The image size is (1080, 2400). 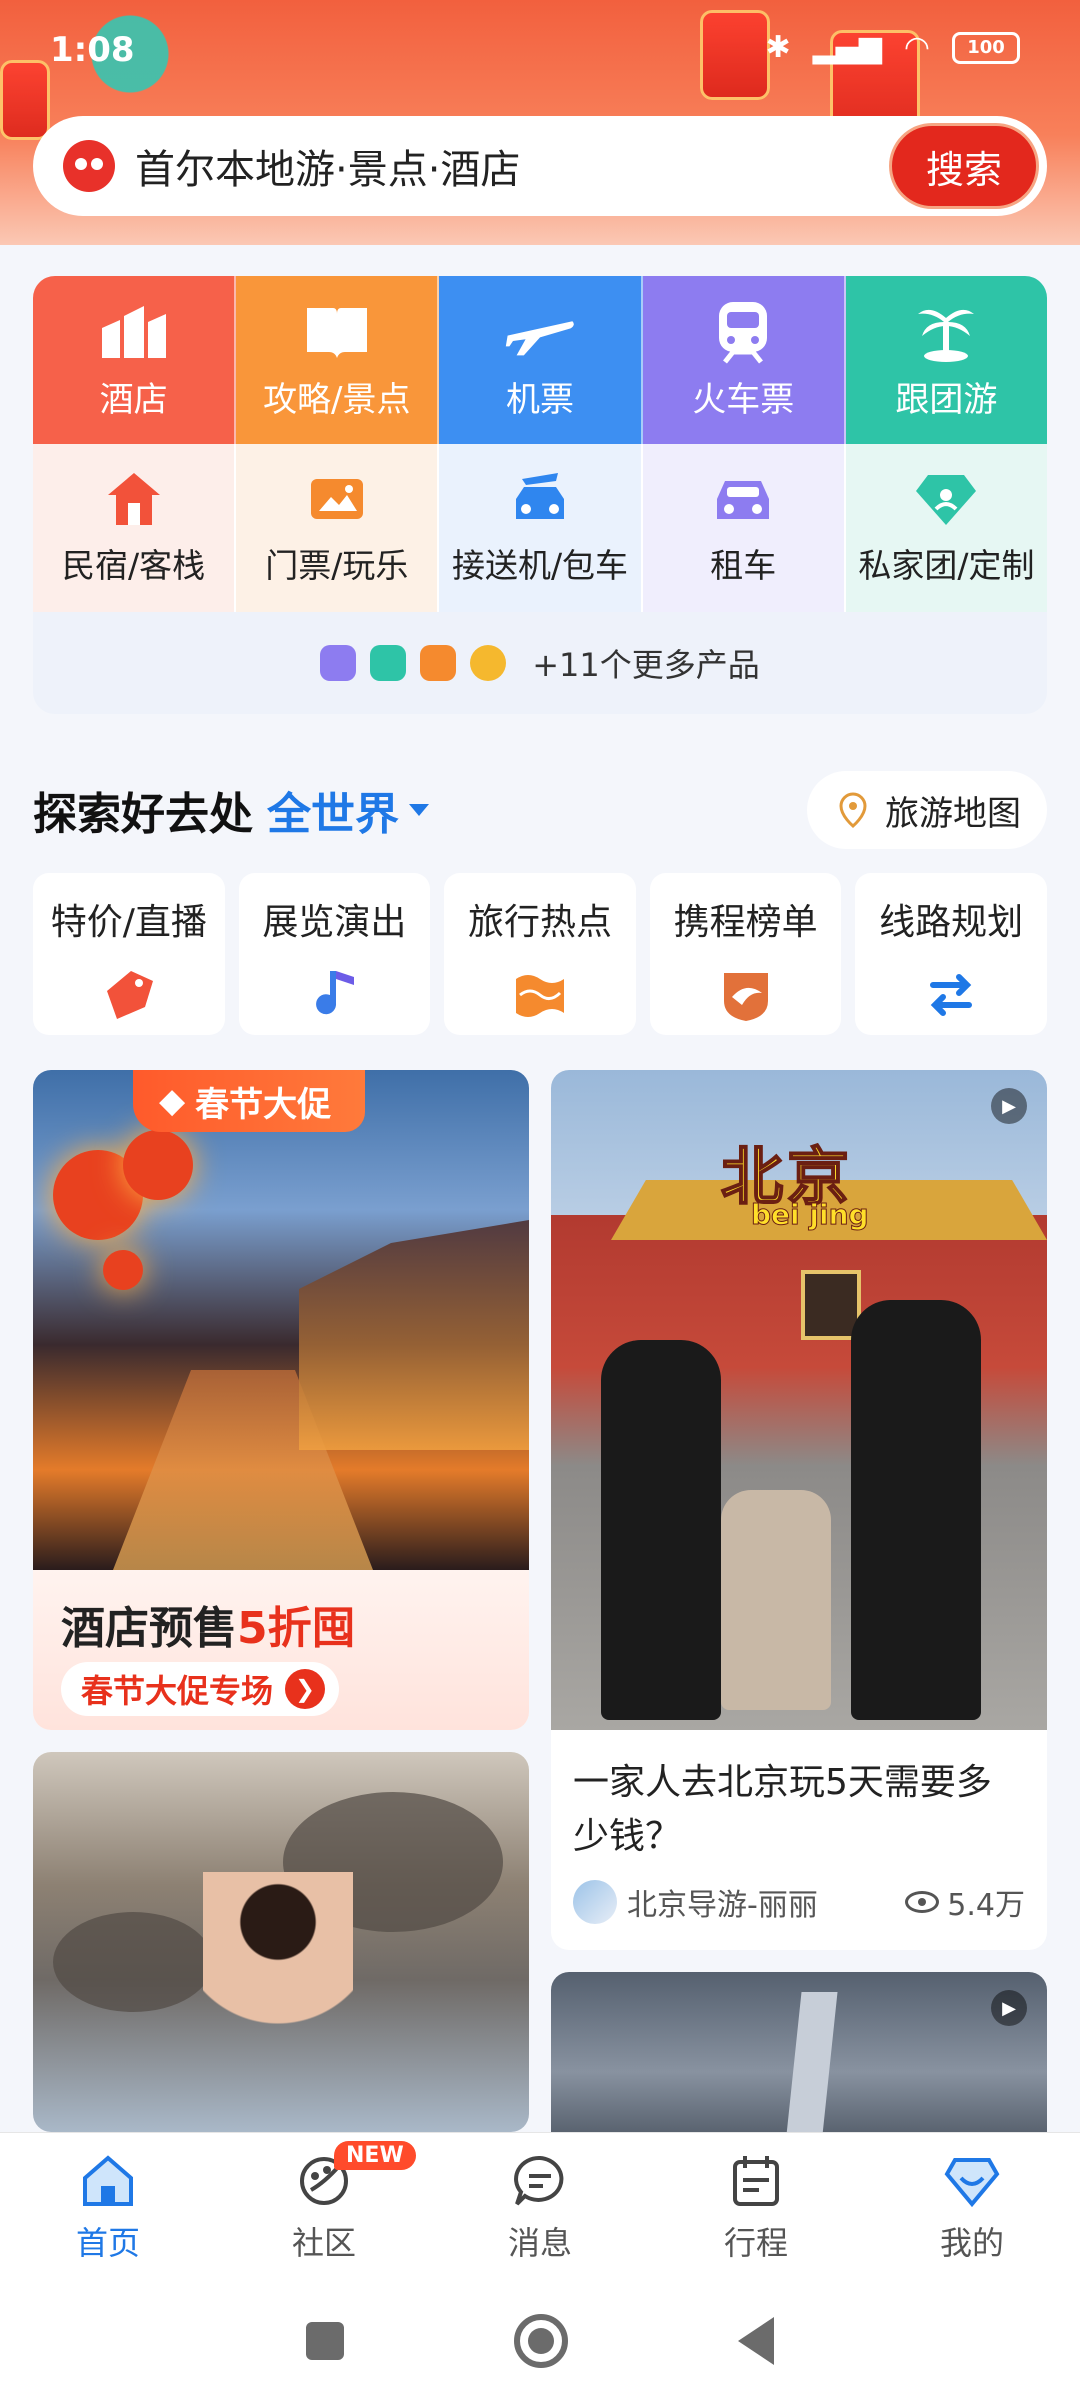 What do you see at coordinates (722, 1905) in the screenshot?
I see `author-name: 北京导游-丽丽` at bounding box center [722, 1905].